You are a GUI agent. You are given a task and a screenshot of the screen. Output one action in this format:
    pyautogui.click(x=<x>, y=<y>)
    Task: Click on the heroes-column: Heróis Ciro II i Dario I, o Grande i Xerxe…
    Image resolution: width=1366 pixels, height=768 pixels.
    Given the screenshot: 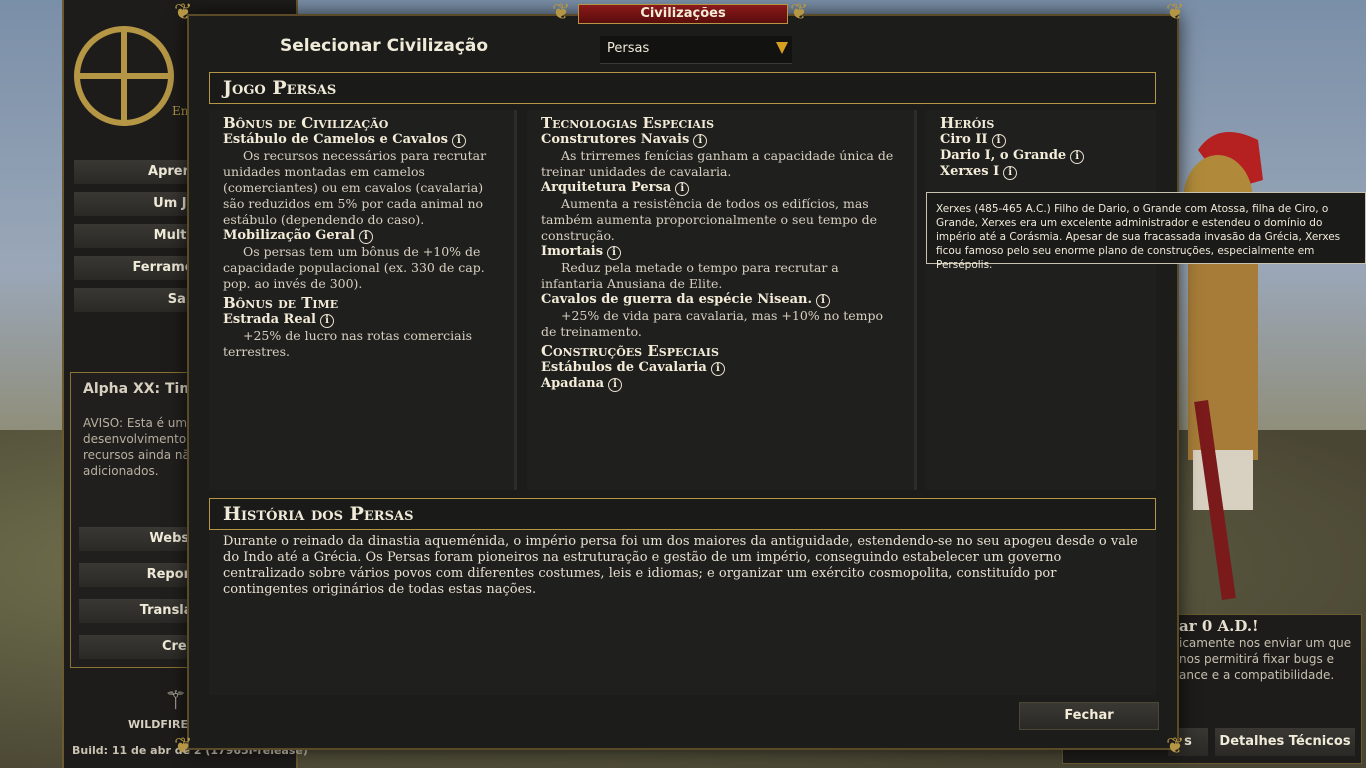 What is the action you would take?
    pyautogui.click(x=1041, y=300)
    